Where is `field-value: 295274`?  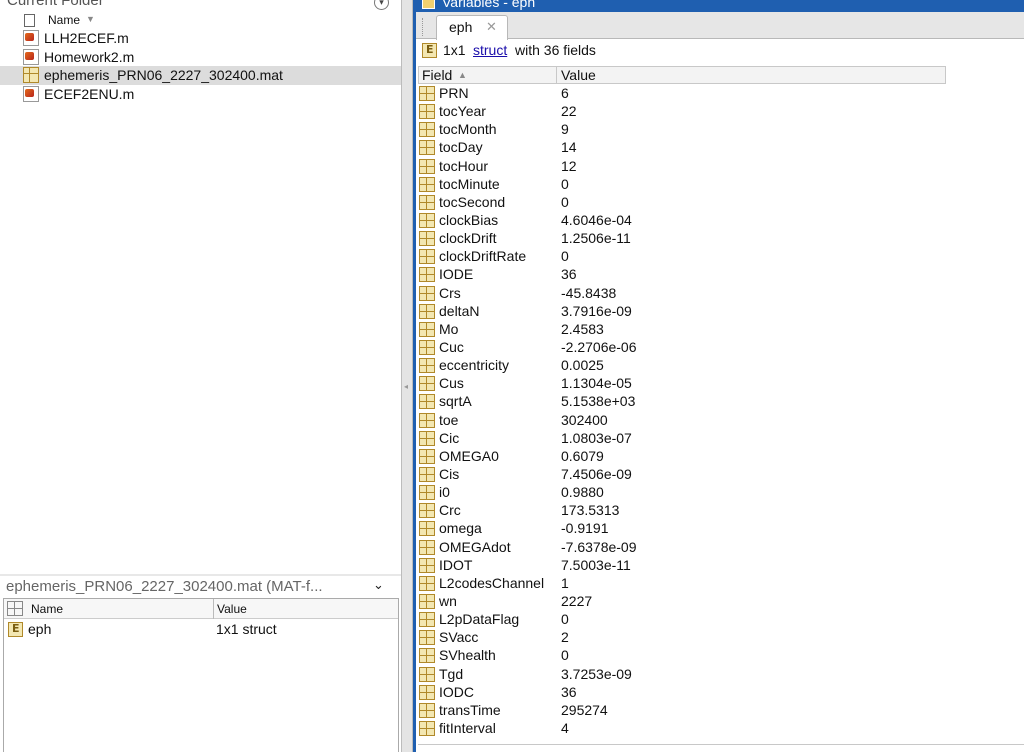
field-value: 295274 is located at coordinates (584, 710).